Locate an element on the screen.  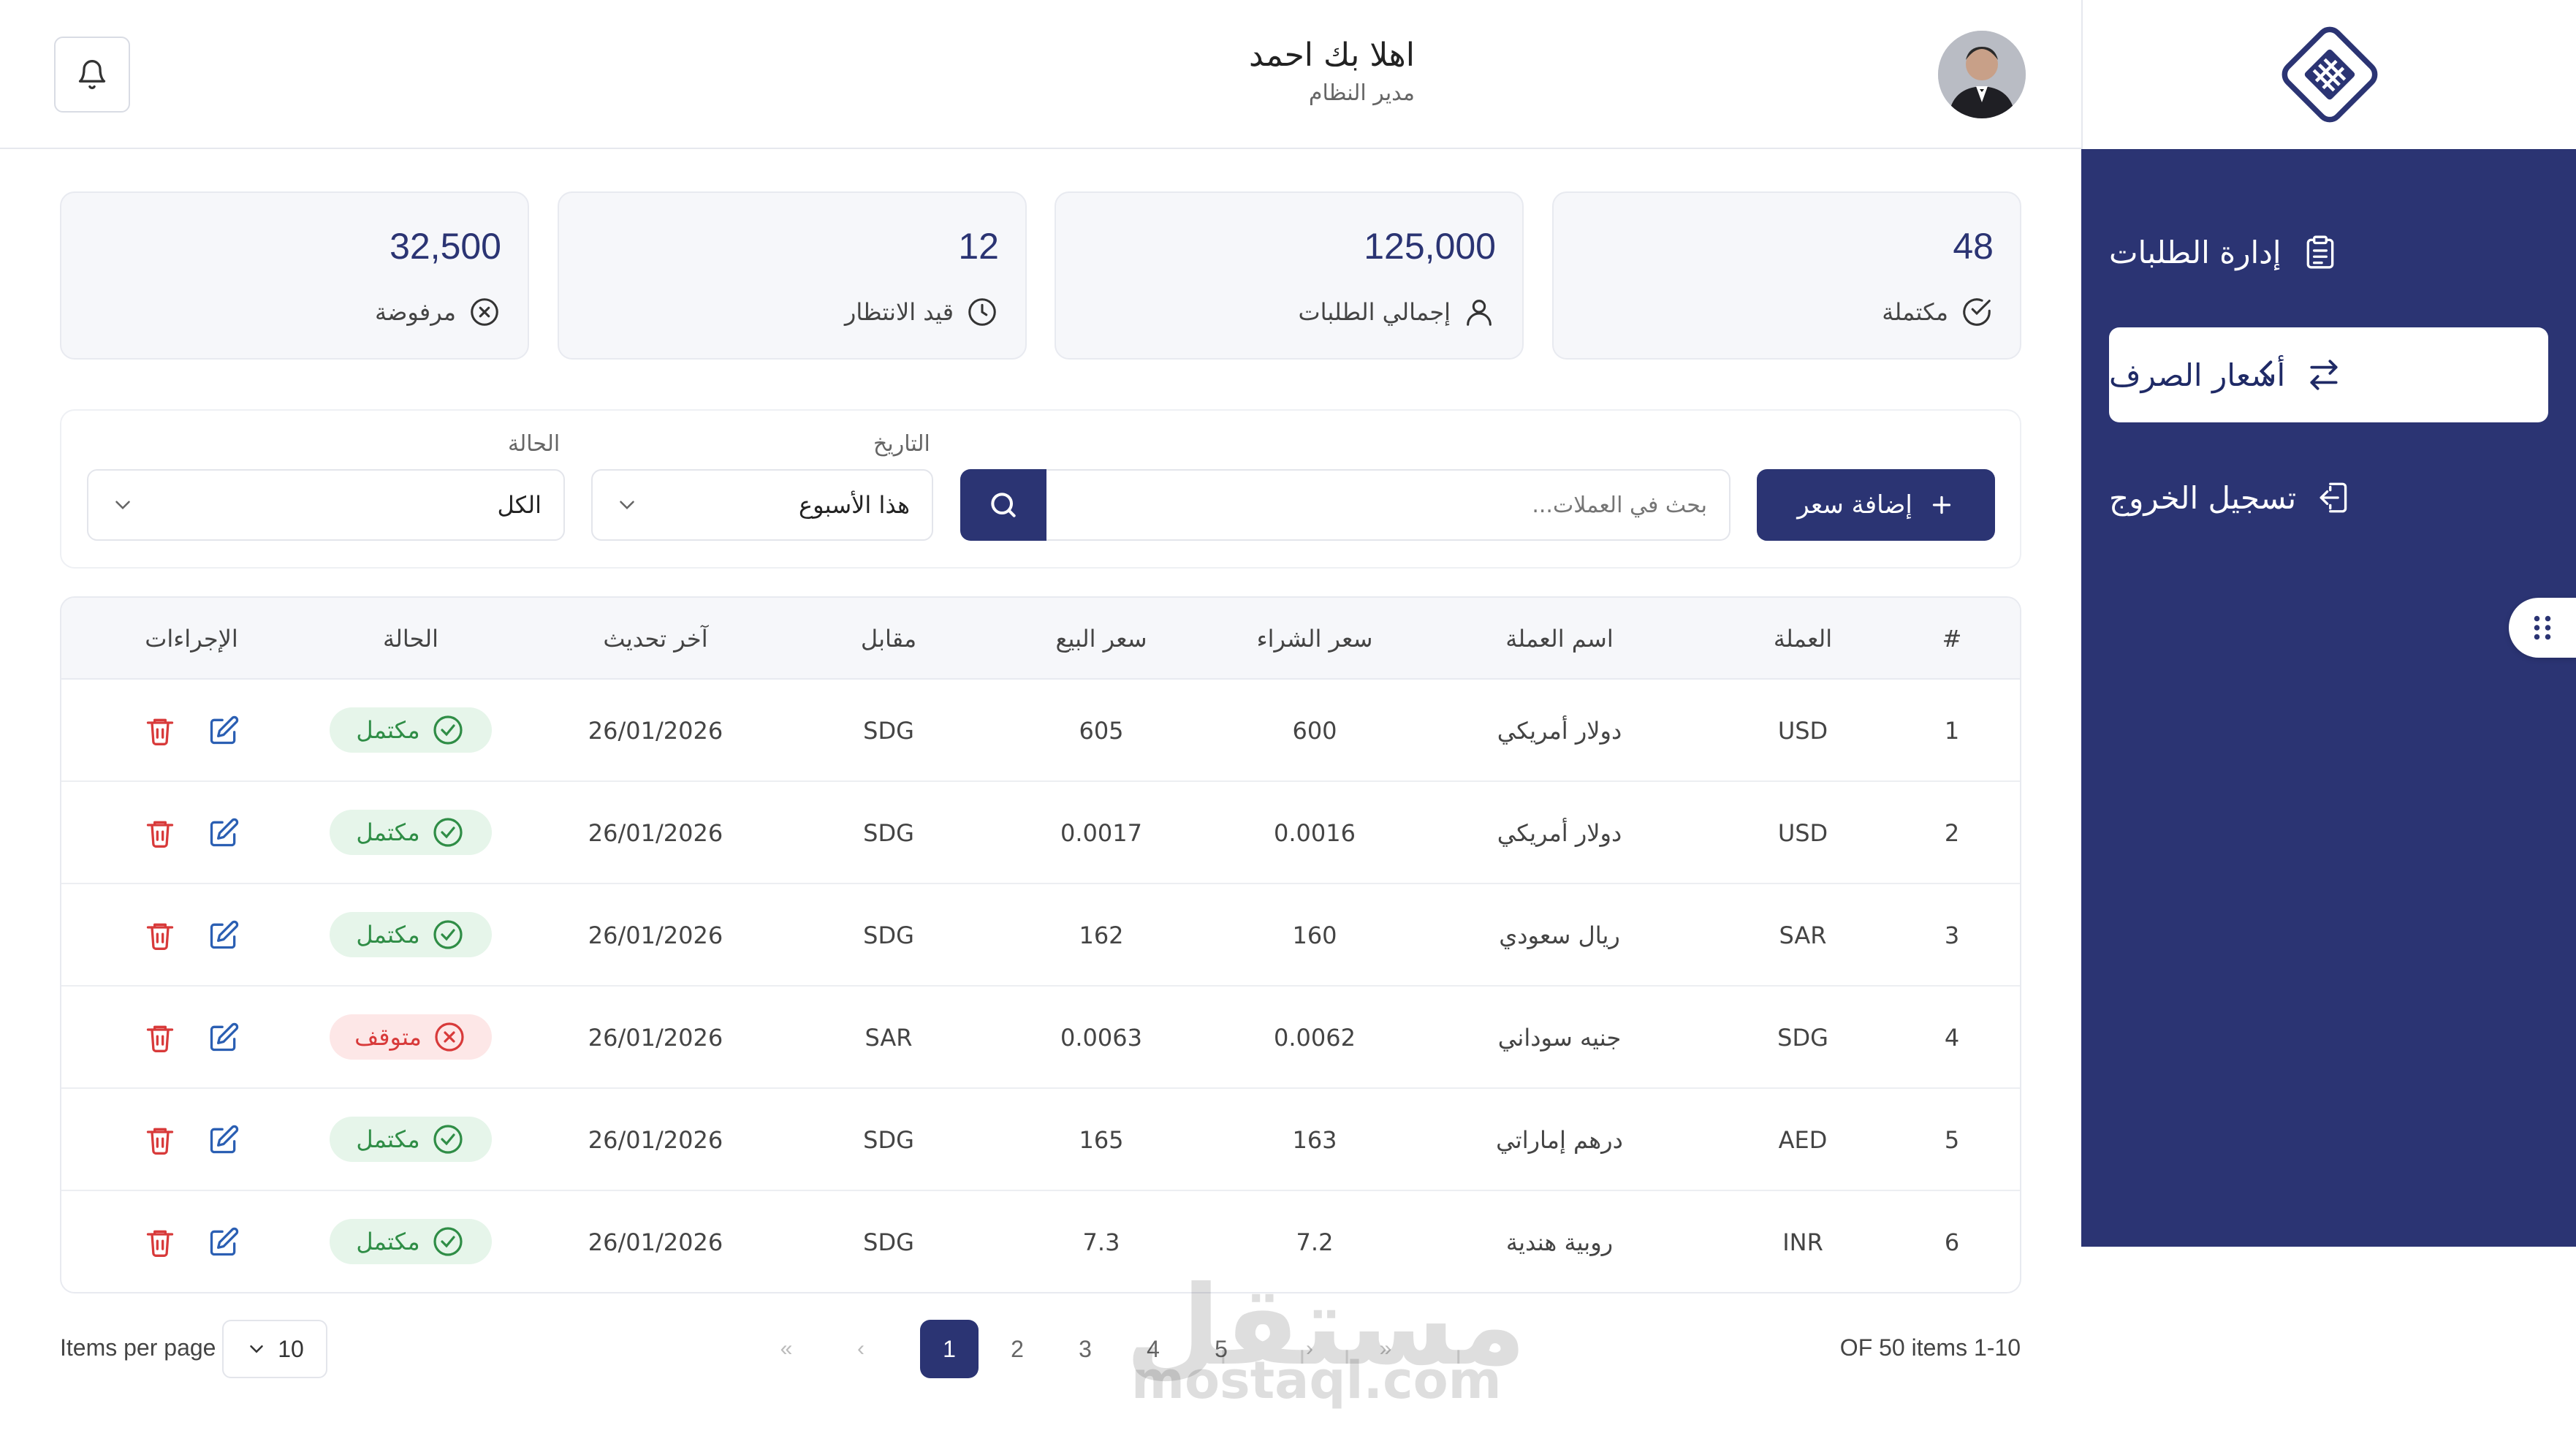
search-icon is located at coordinates (1003, 505).